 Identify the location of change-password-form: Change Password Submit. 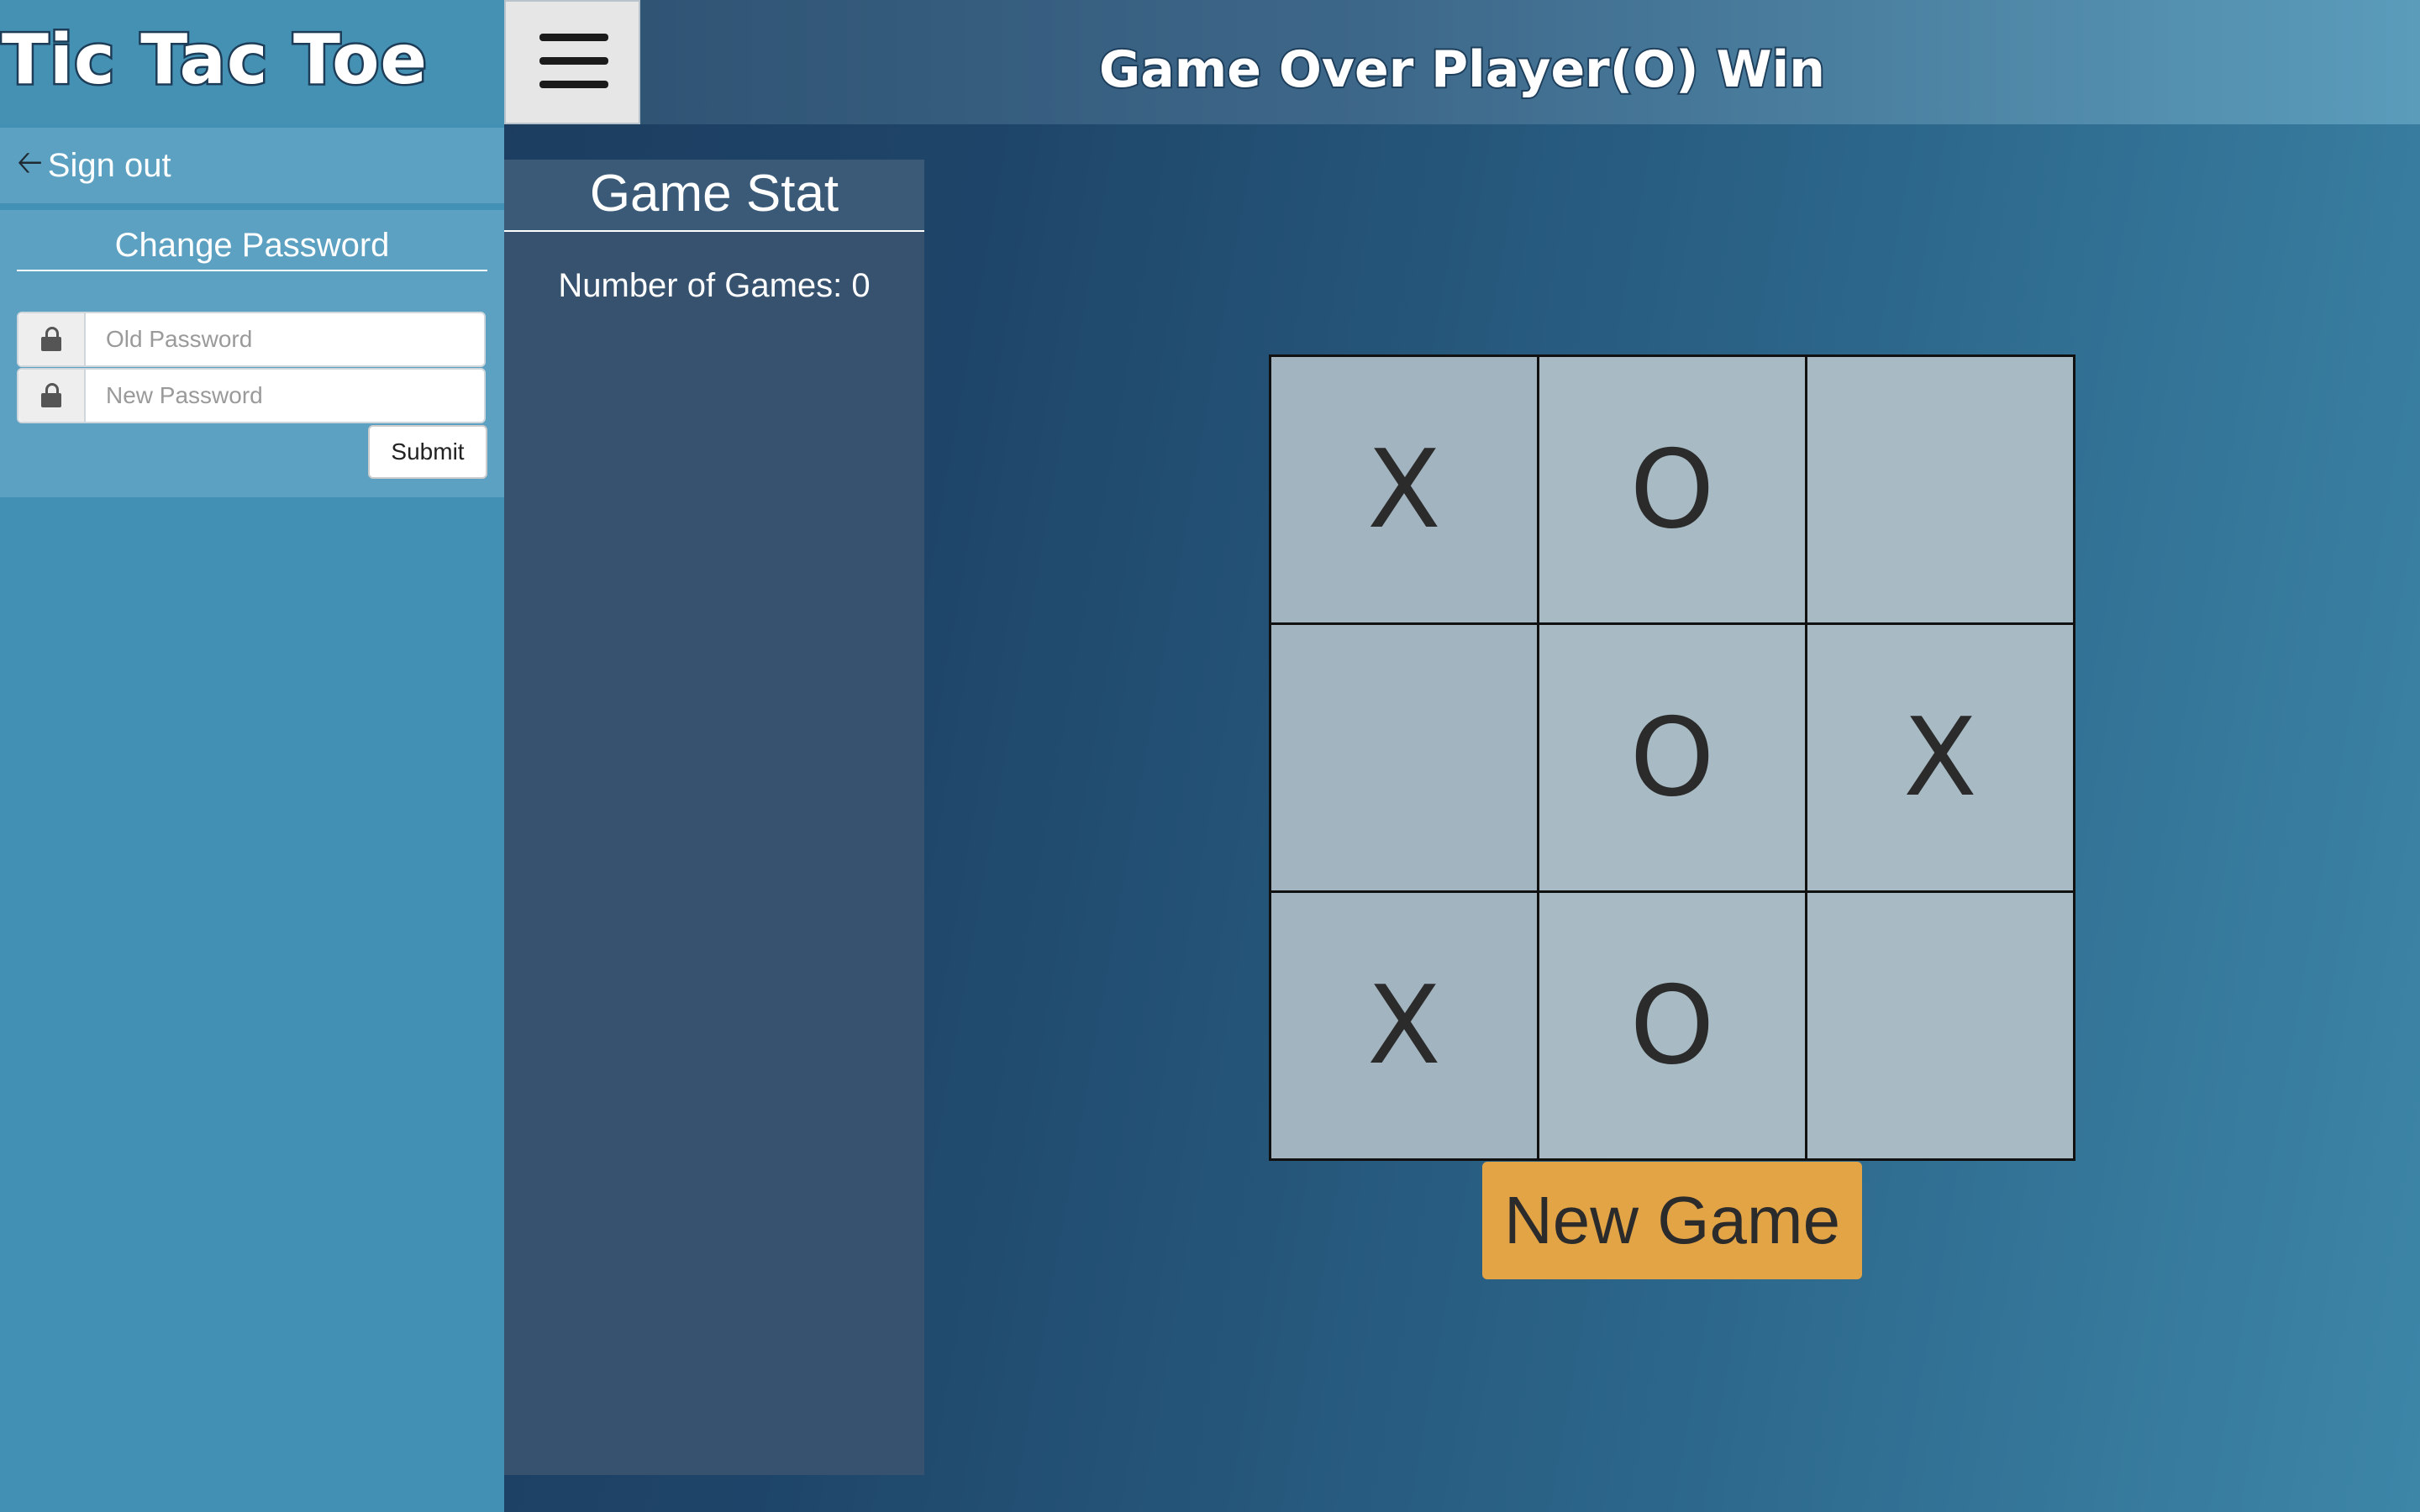
(252, 353).